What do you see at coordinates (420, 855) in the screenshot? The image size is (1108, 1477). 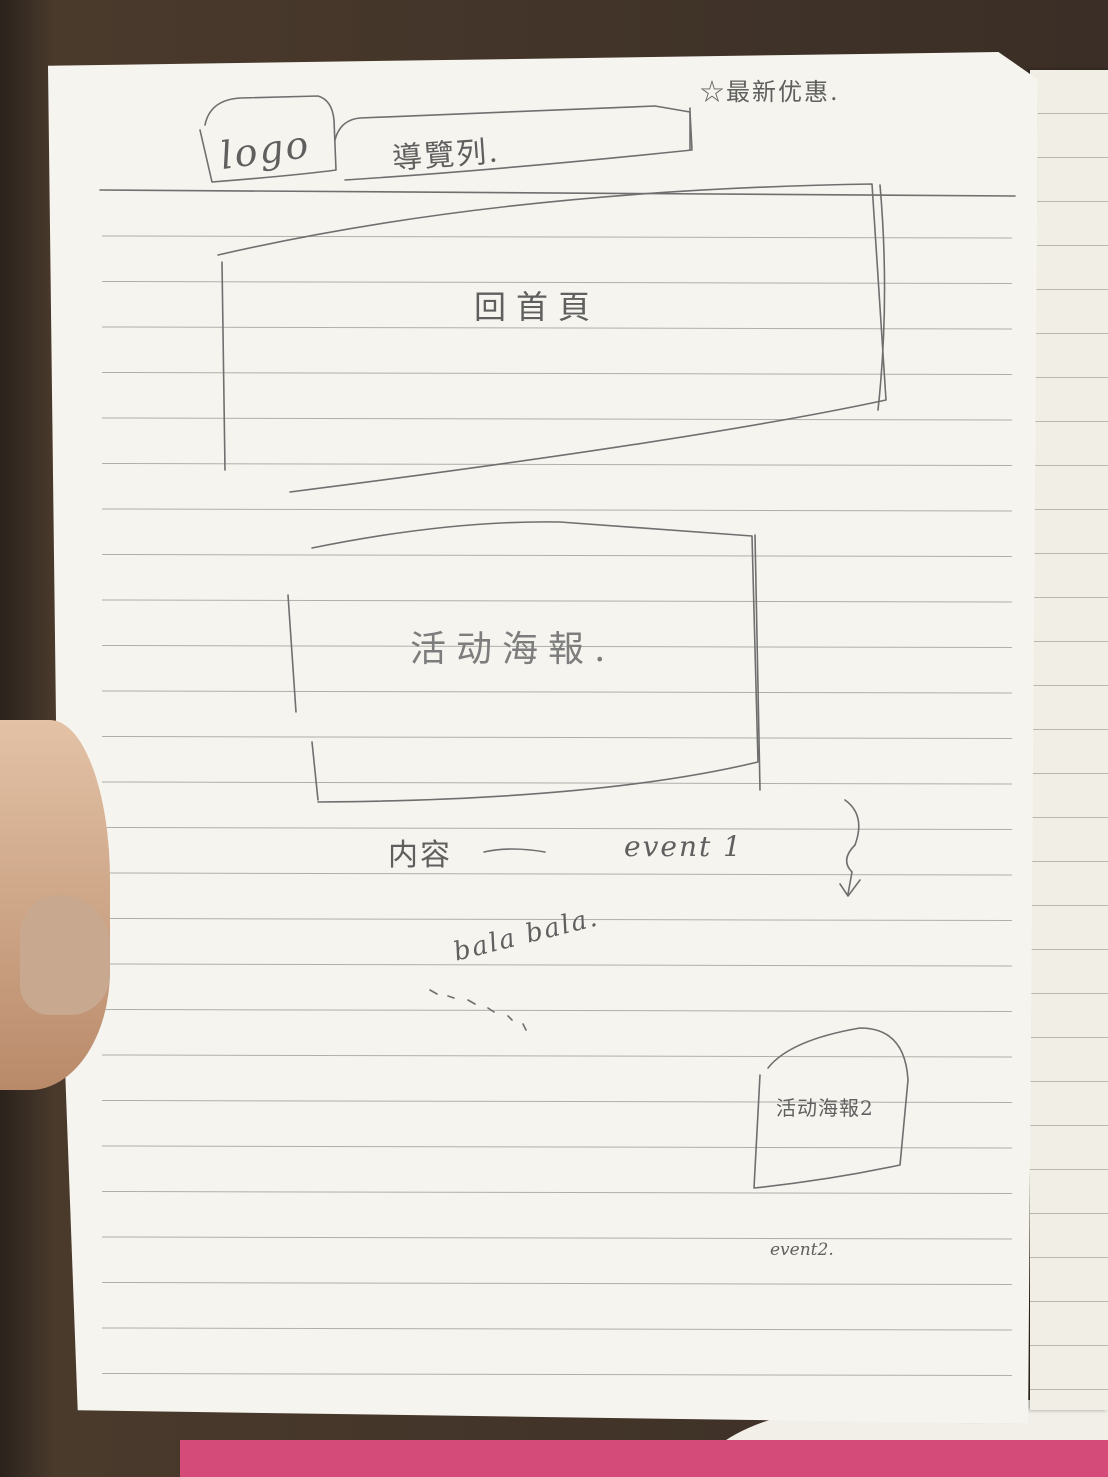 I see `content-label: 内容` at bounding box center [420, 855].